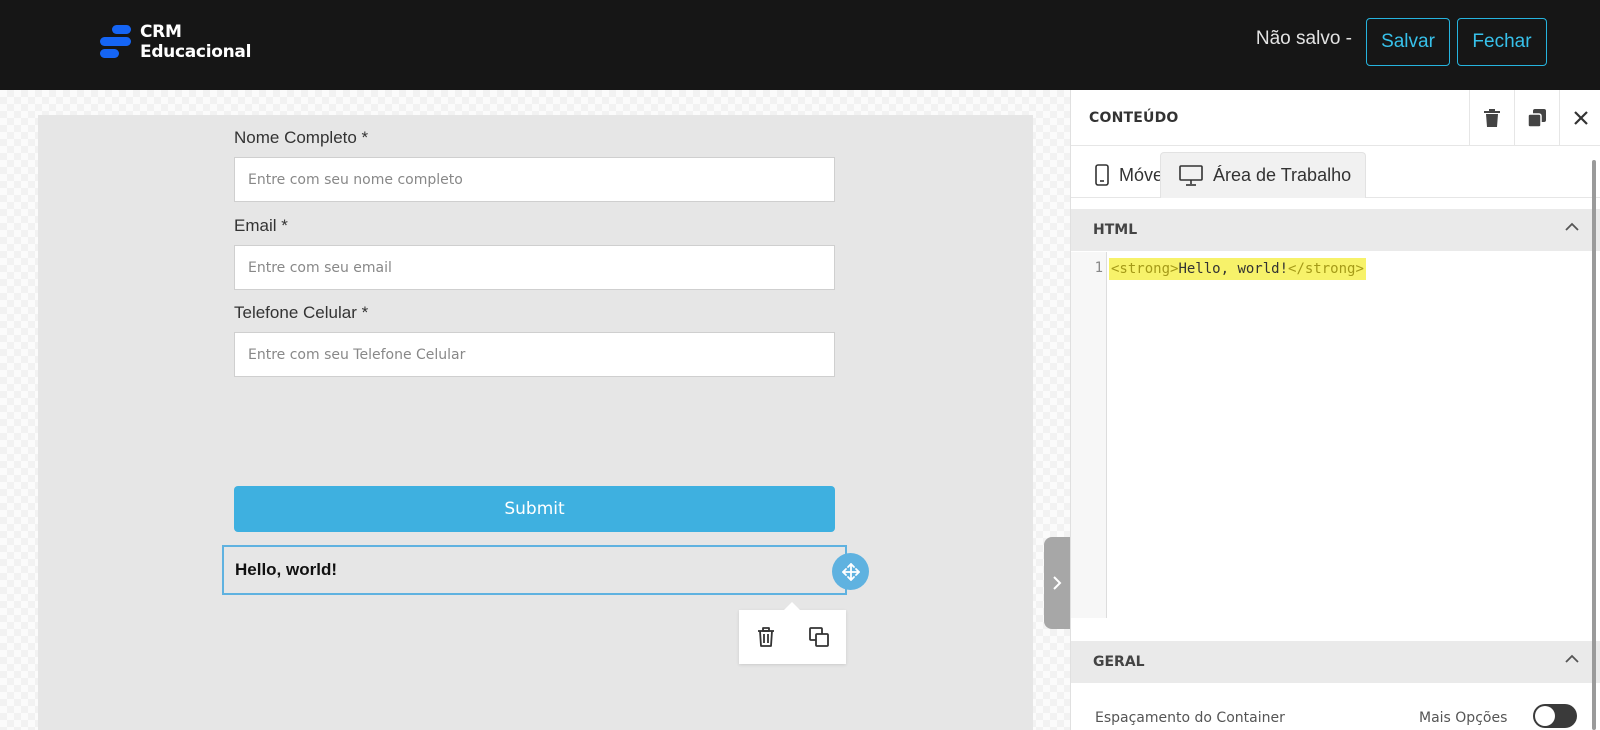 This screenshot has height=730, width=1600. Describe the element at coordinates (1536, 118) in the screenshot. I see `duplicate-block-icon` at that location.